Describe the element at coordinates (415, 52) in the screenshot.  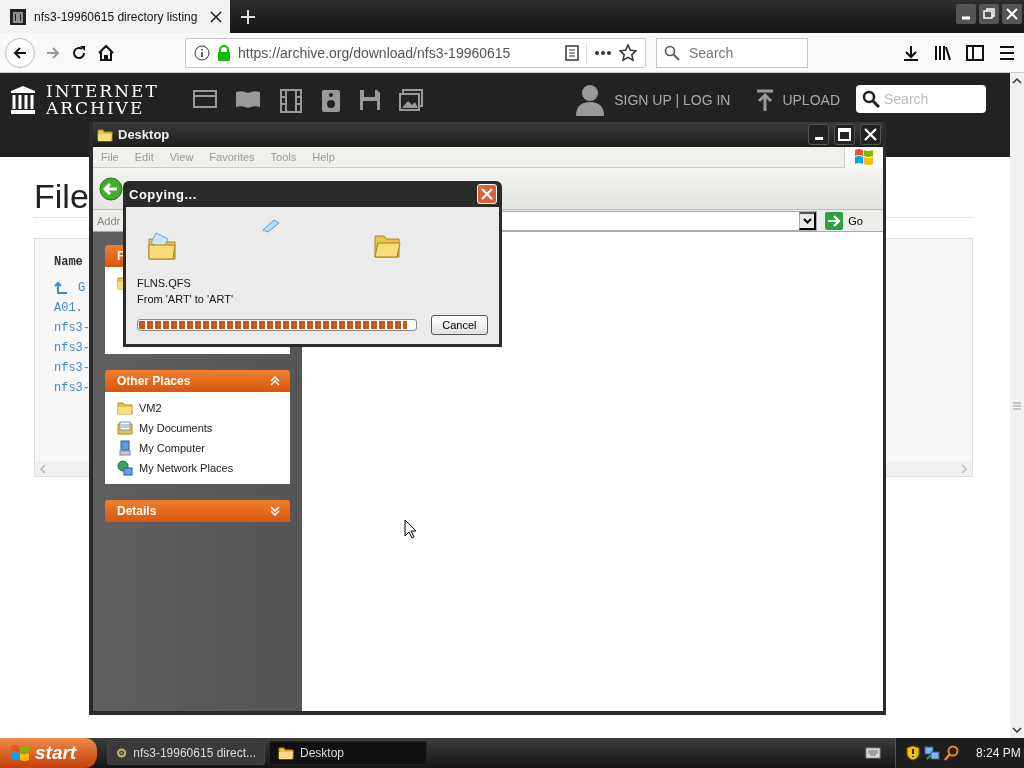
I see `url-field: https://archive.org/download/nfs3-19960615` at that location.